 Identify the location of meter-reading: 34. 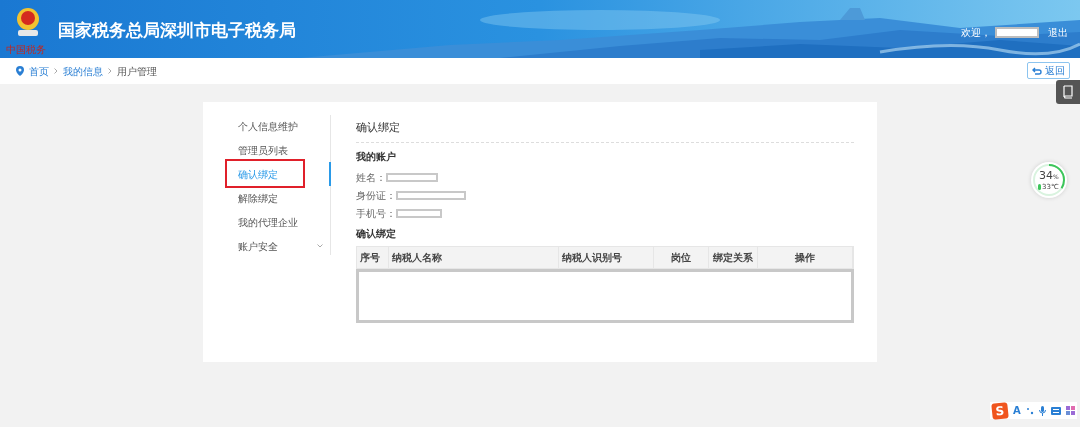
(1046, 176).